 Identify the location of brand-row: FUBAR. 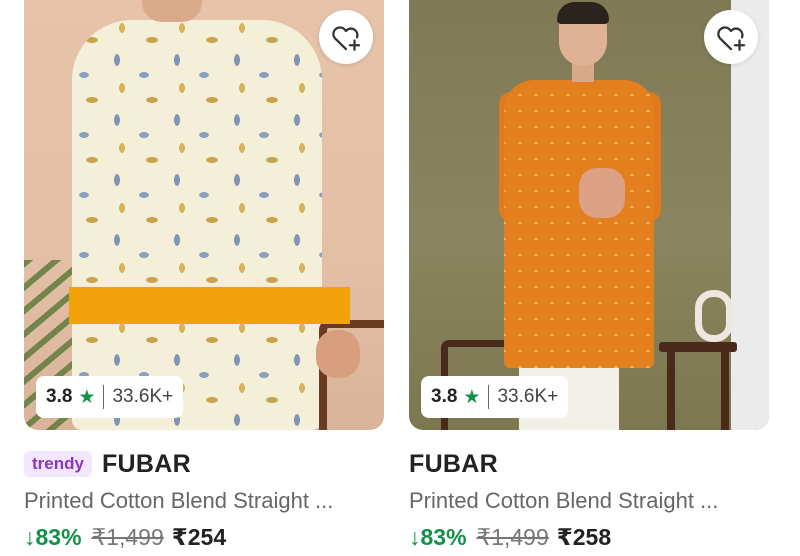
(453, 464).